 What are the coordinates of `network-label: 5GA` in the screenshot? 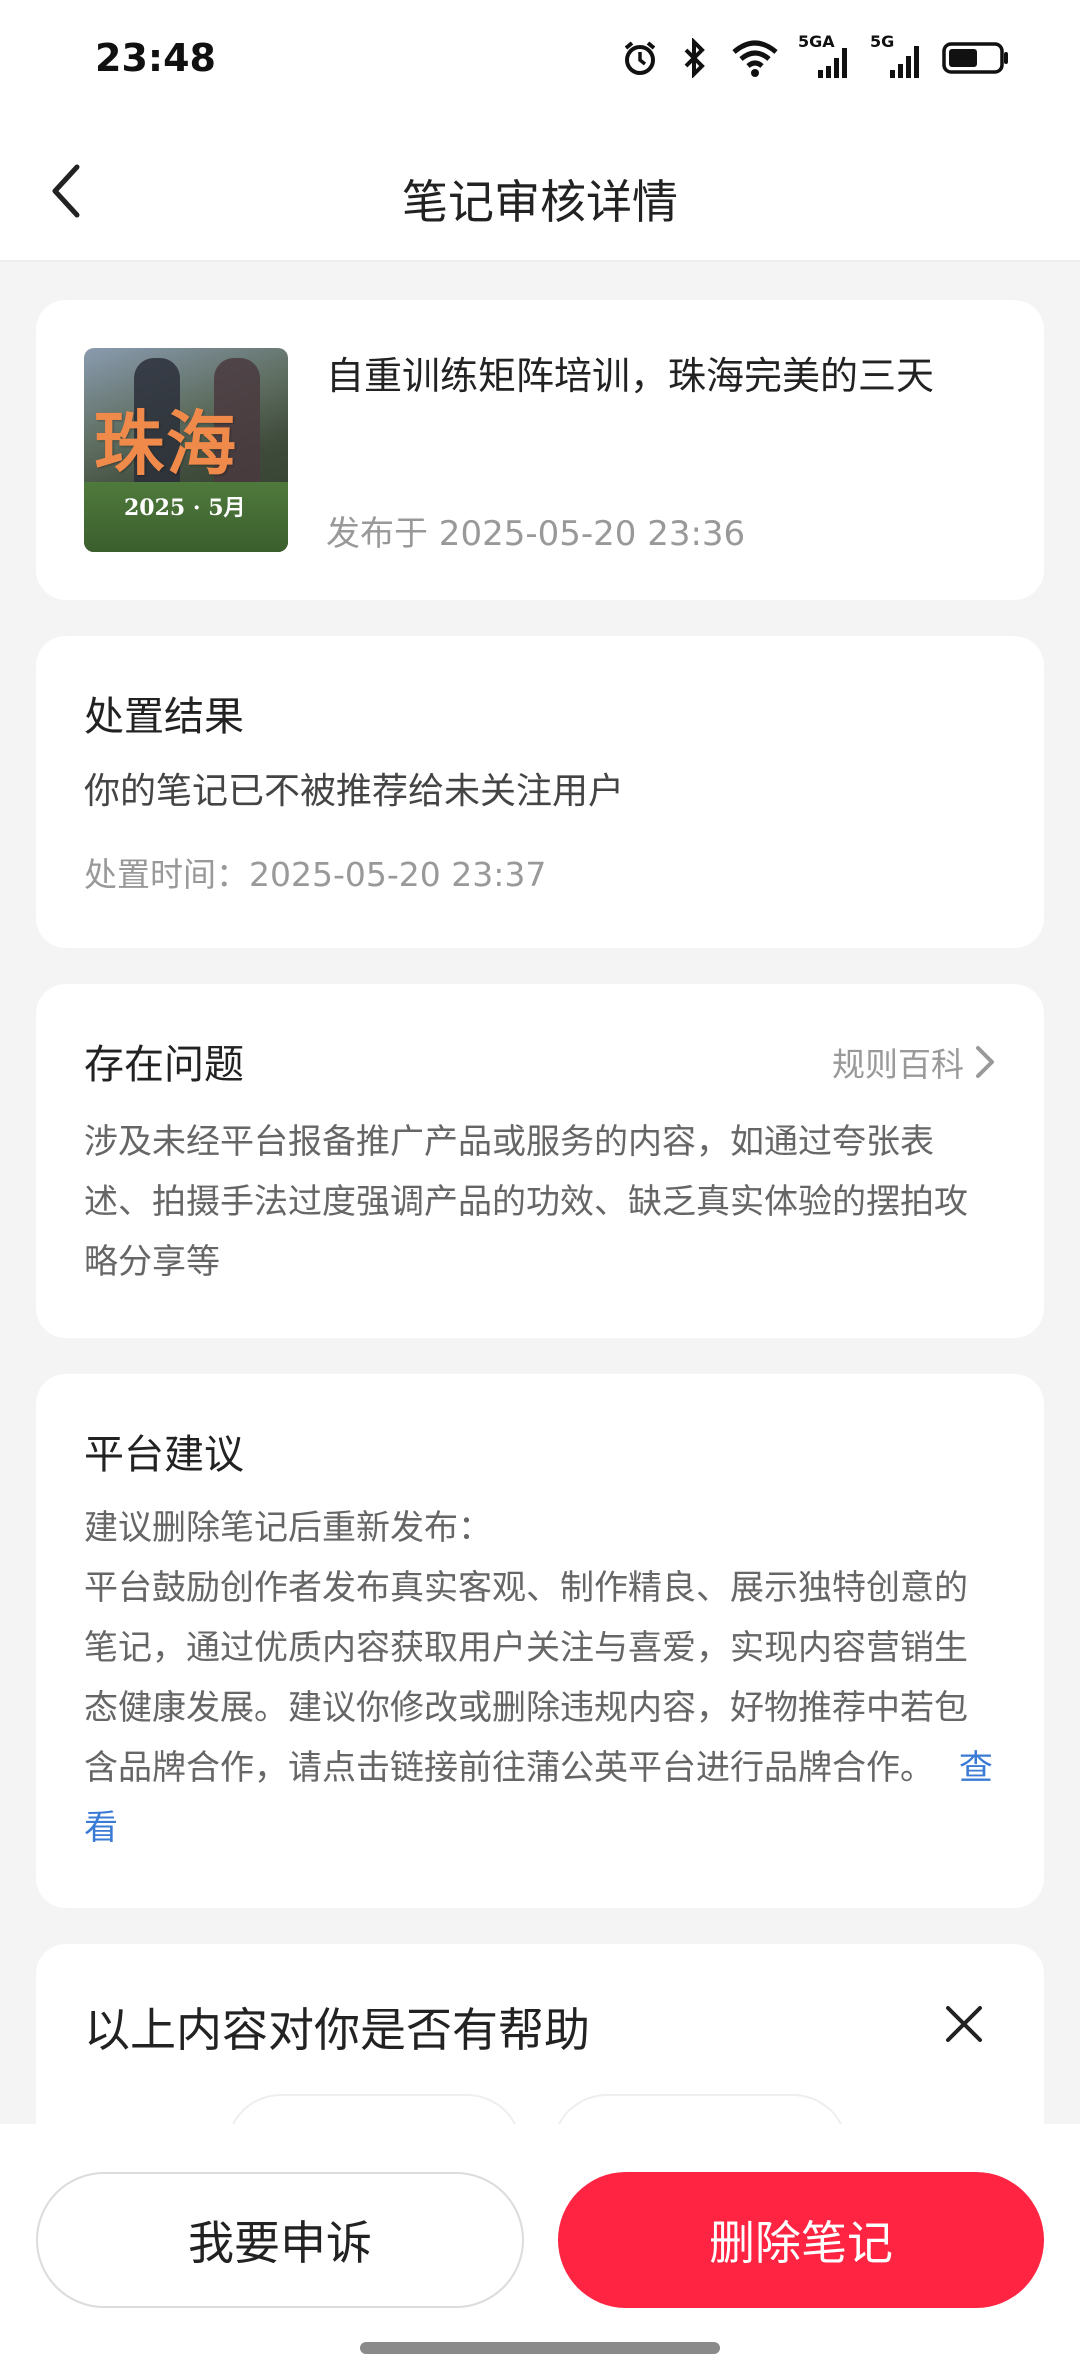 It's located at (816, 41).